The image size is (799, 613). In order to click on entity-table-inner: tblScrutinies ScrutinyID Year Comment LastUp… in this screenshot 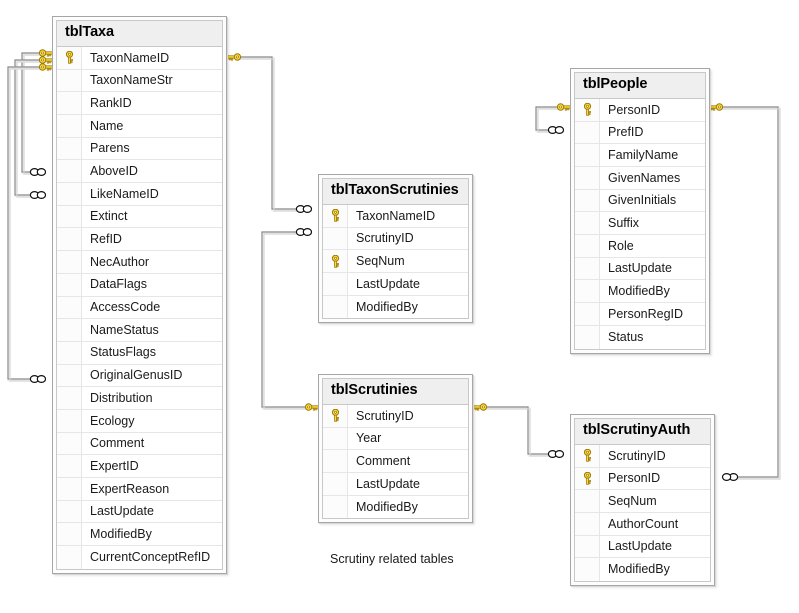, I will do `click(395, 449)`.